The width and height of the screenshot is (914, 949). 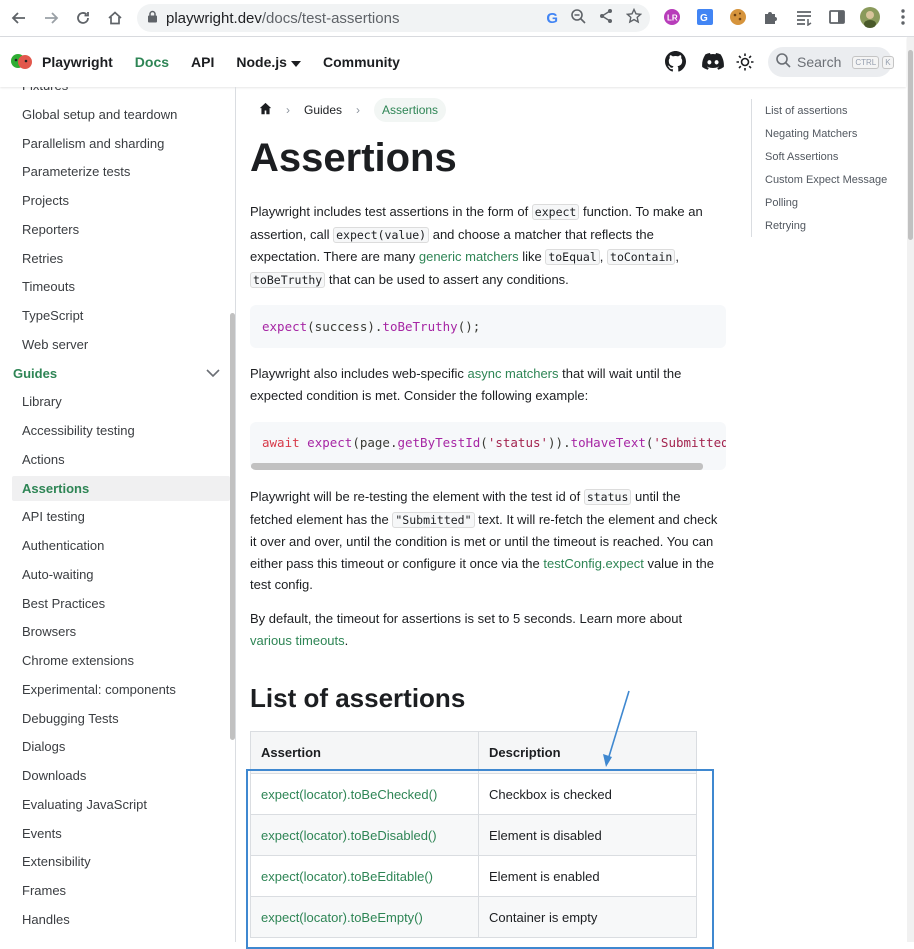 I want to click on code-token: await, so click(x=281, y=442).